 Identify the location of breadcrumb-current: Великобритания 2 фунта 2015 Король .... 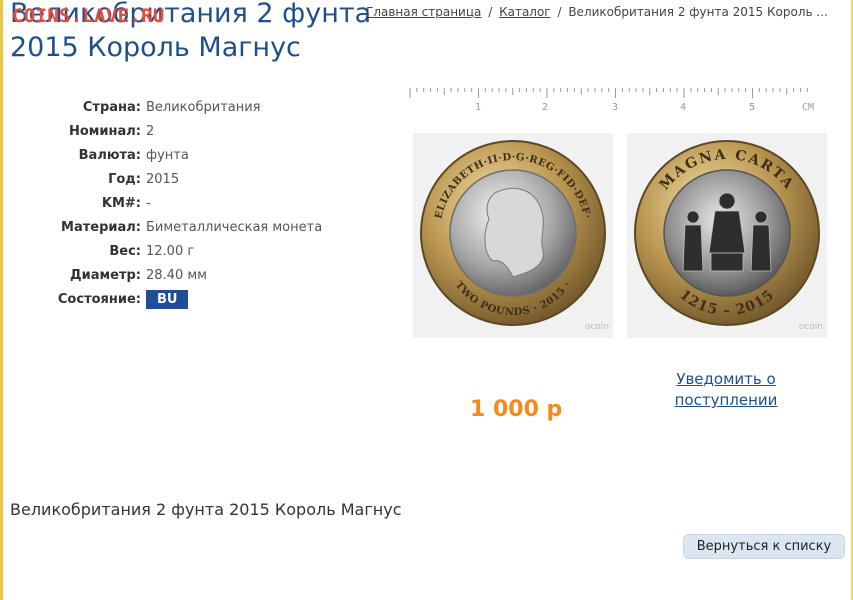
(698, 12).